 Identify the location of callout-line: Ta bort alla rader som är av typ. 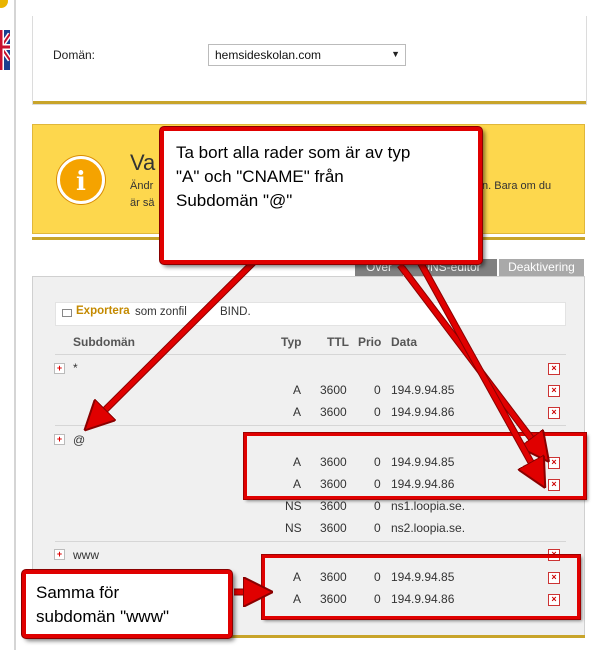
(293, 152).